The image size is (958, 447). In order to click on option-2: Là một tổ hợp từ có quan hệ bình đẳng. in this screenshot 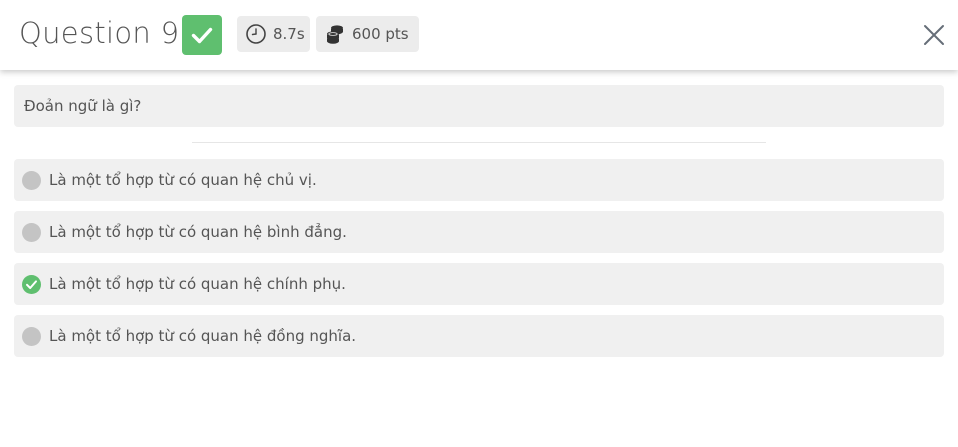, I will do `click(479, 232)`.